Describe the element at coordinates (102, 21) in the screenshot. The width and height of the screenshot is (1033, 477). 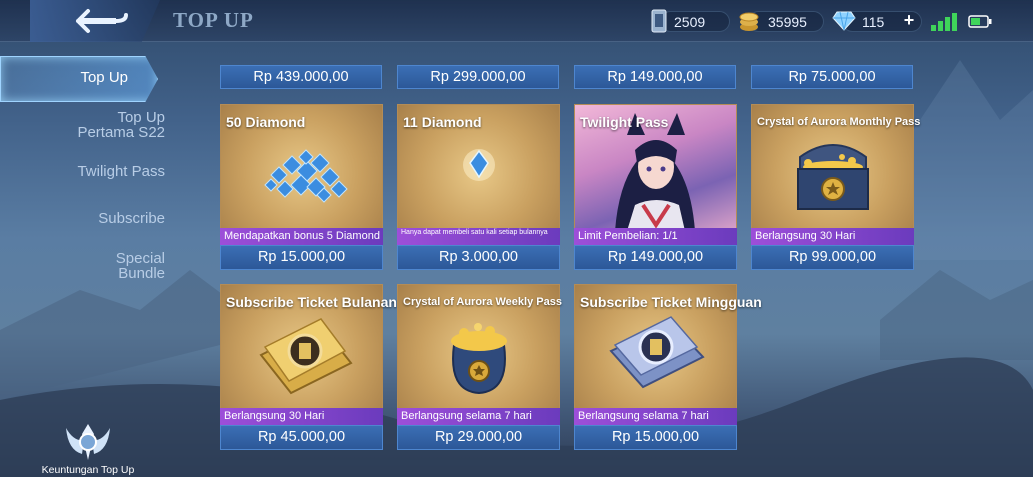
I see `back-arrow-icon` at that location.